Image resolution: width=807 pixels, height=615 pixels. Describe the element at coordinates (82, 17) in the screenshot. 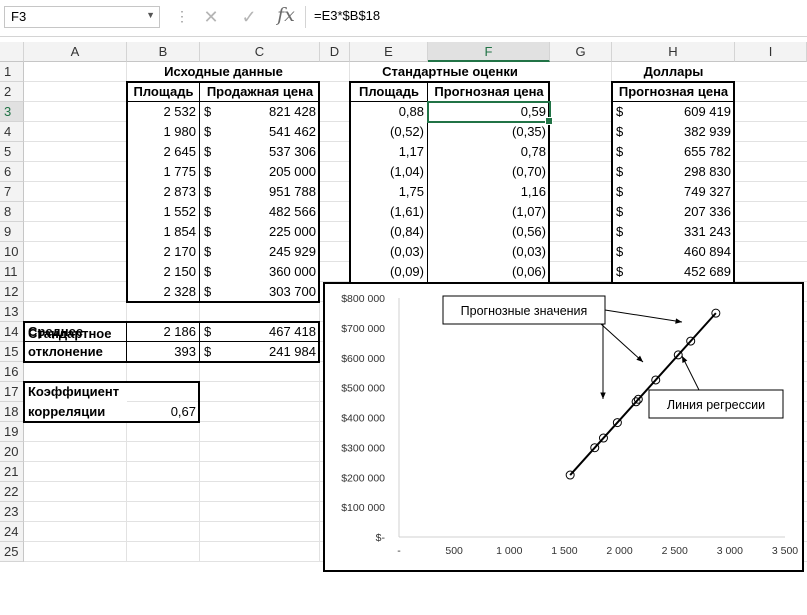

I see `name-box: F3 ▼` at that location.